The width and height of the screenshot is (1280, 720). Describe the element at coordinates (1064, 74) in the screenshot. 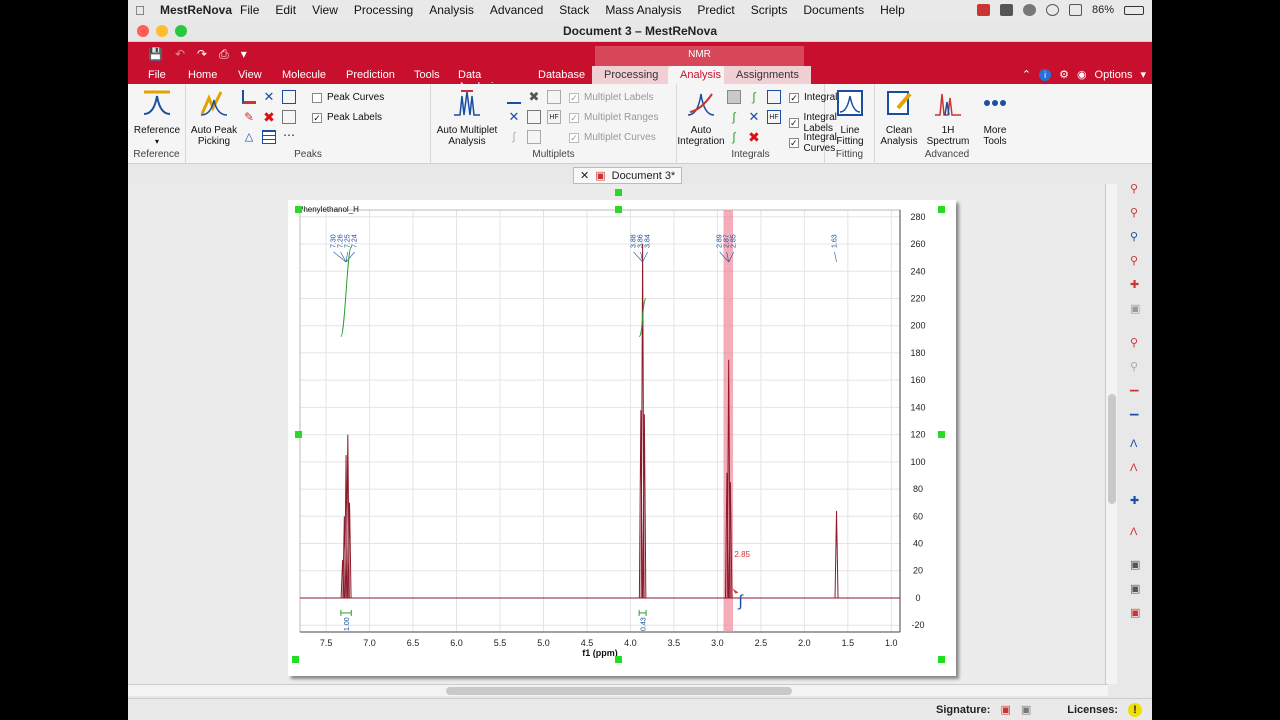

I see `settings-icon: ⚙` at that location.